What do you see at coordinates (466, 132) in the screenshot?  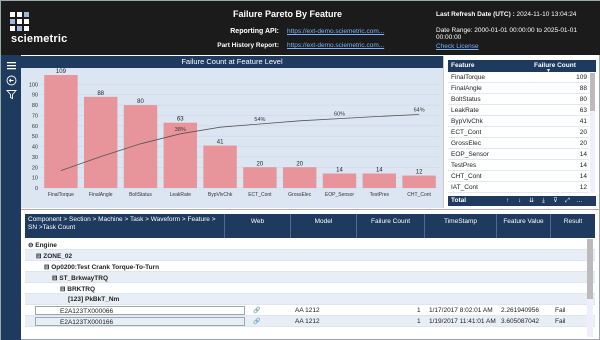 I see `feature-name: ECT_Cont` at bounding box center [466, 132].